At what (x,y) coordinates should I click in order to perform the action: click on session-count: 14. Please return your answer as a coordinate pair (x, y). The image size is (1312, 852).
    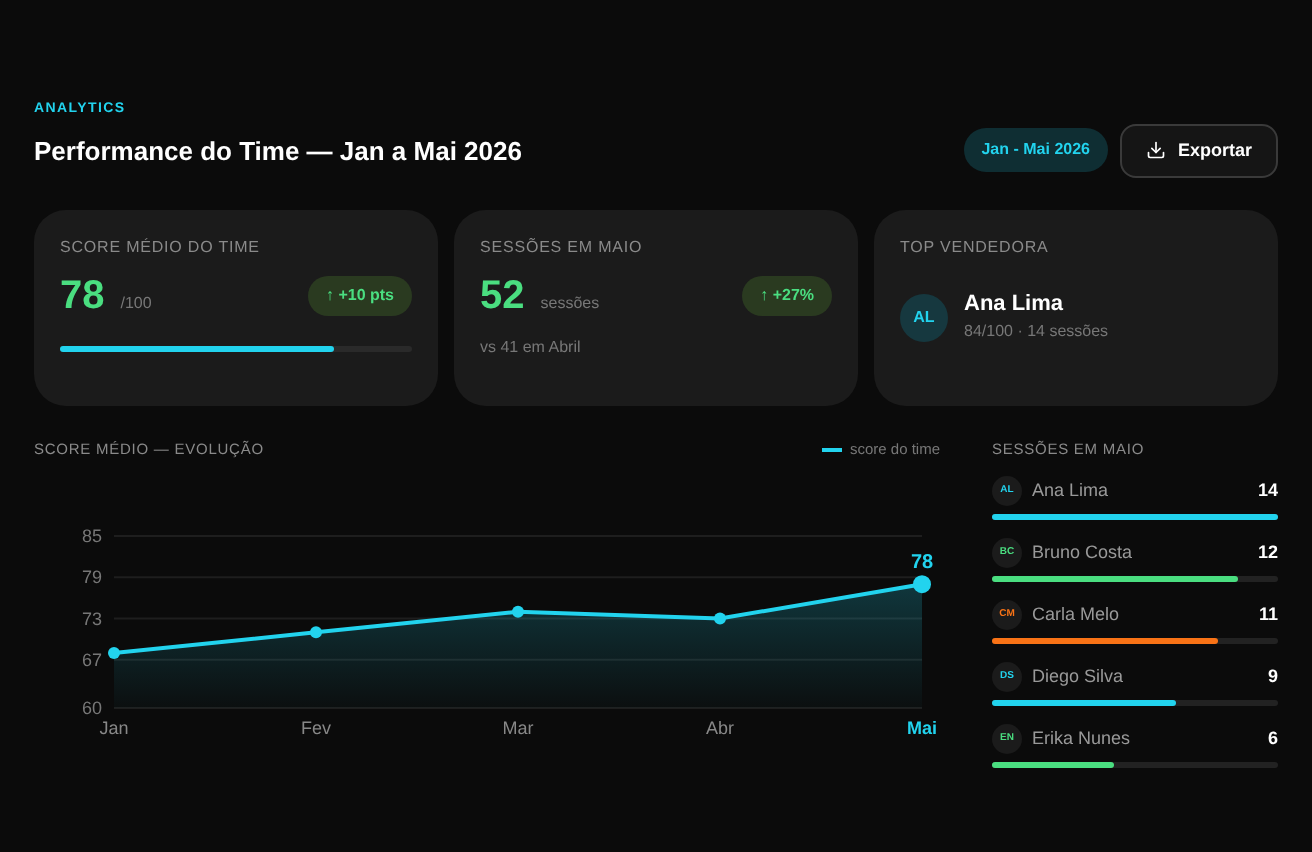
    Looking at the image, I should click on (1267, 491).